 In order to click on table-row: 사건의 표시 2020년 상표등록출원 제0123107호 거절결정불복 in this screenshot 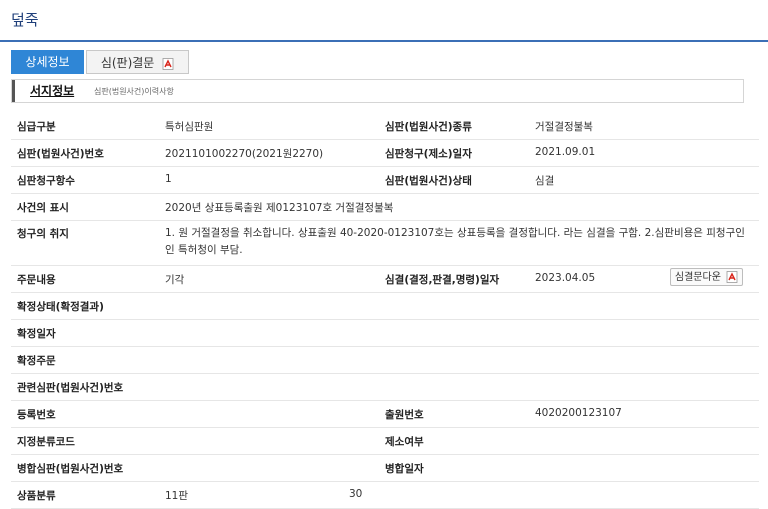, I will do `click(385, 207)`.